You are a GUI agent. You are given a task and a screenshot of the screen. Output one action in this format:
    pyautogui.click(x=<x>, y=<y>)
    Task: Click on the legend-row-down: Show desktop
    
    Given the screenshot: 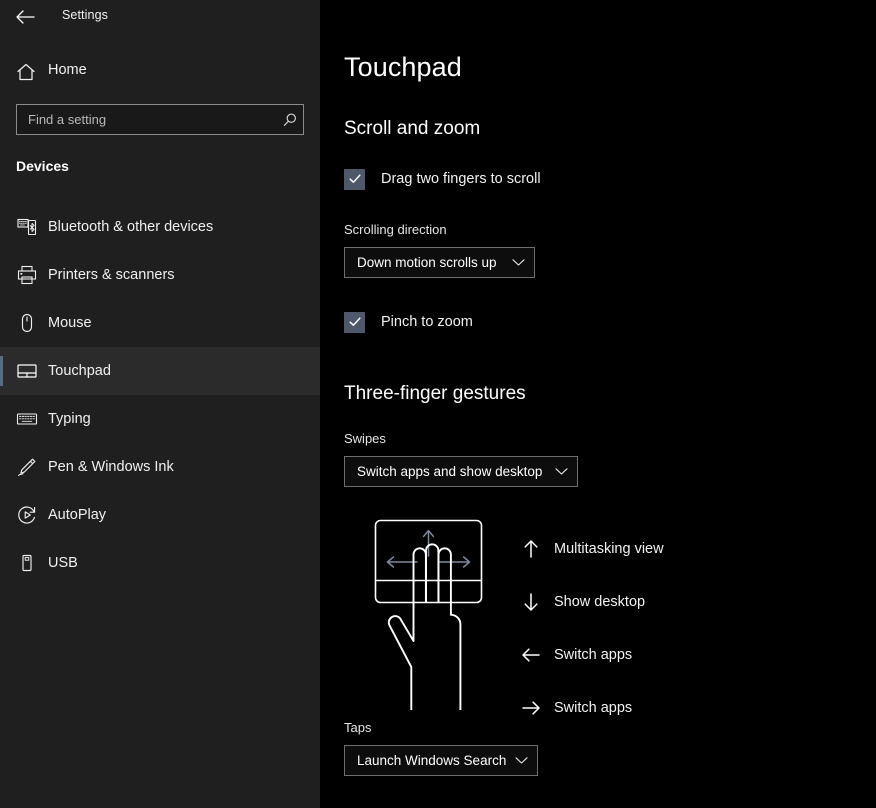 What is the action you would take?
    pyautogui.click(x=643, y=601)
    